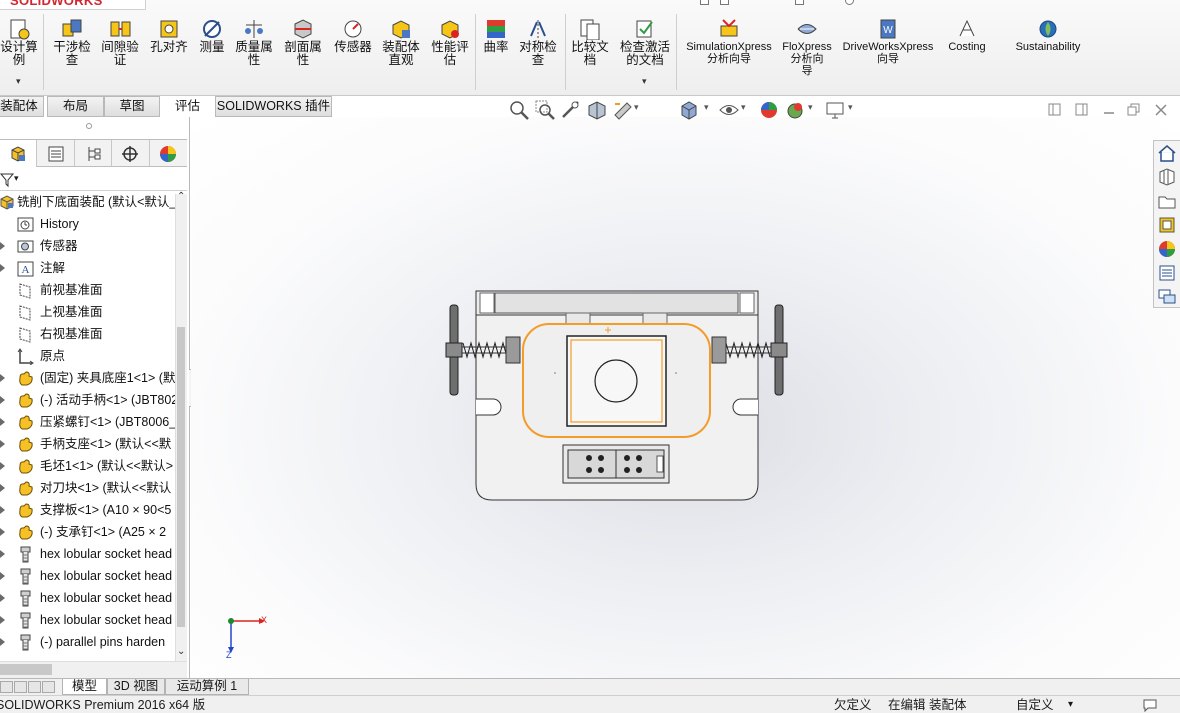 This screenshot has width=1180, height=713. What do you see at coordinates (87, 400) in the screenshot?
I see `tree-item: (-) 活动手柄<1> (JBT802` at bounding box center [87, 400].